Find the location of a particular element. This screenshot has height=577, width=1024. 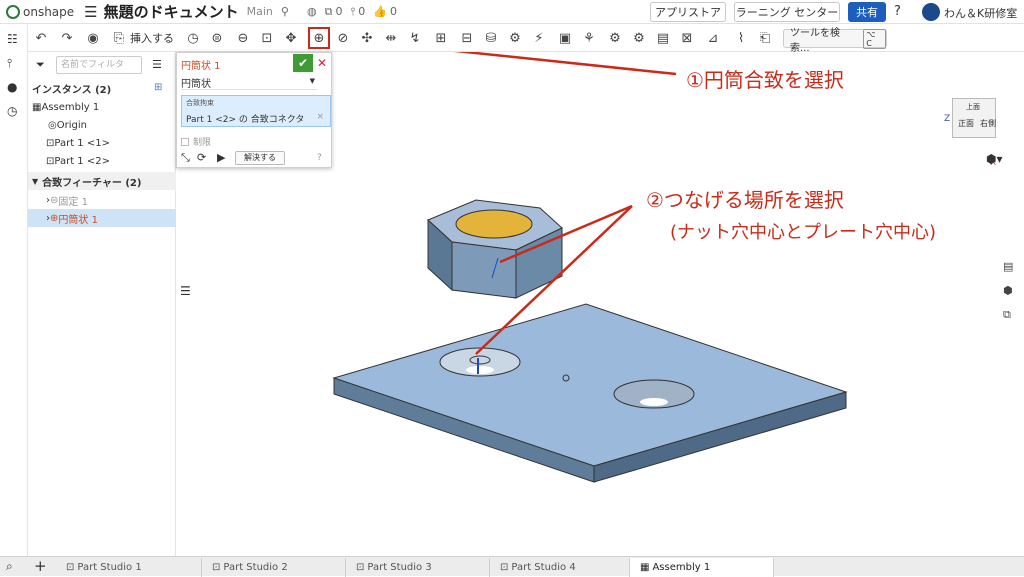

slider-mate-icon: ⊡ is located at coordinates (267, 38).